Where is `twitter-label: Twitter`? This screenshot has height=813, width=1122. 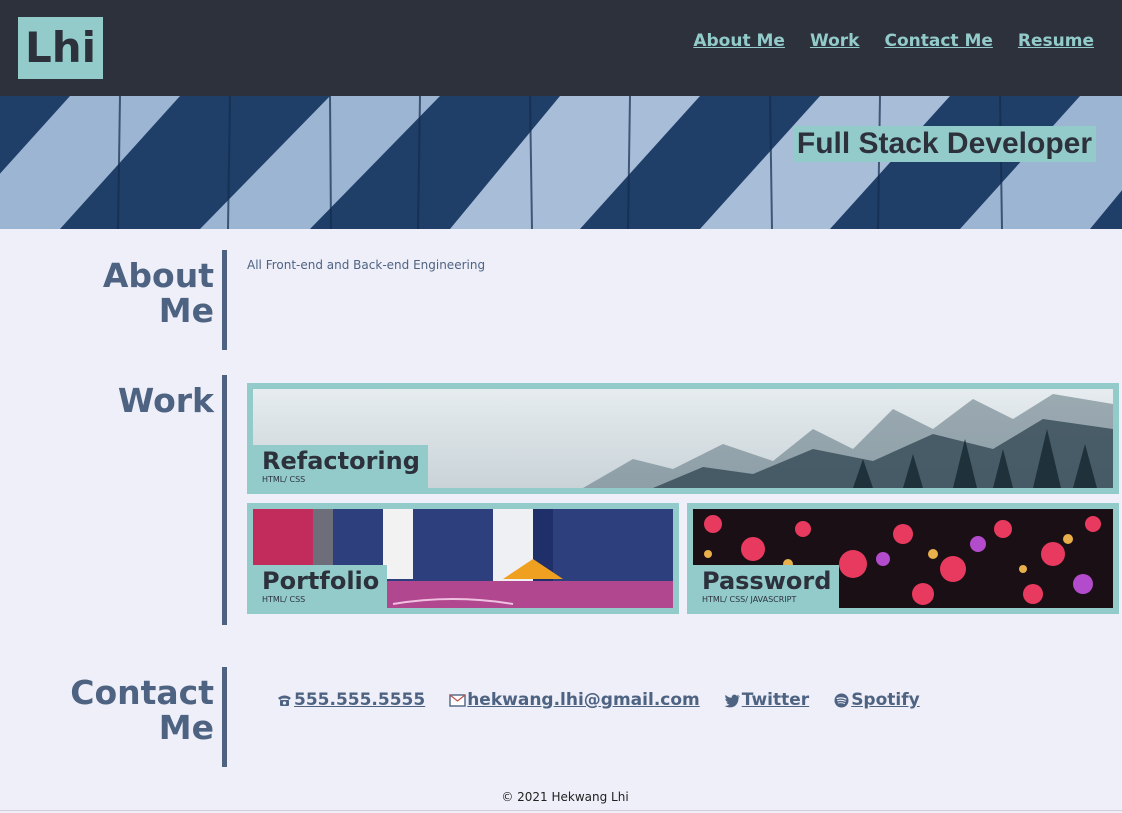 twitter-label: Twitter is located at coordinates (775, 700).